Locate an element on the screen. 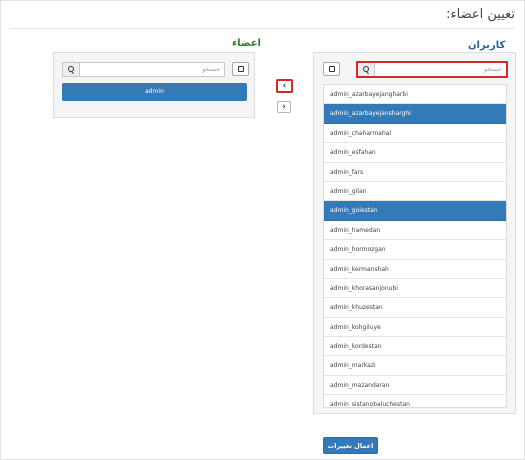  user-list-item: admin_esfahan is located at coordinates (415, 153).